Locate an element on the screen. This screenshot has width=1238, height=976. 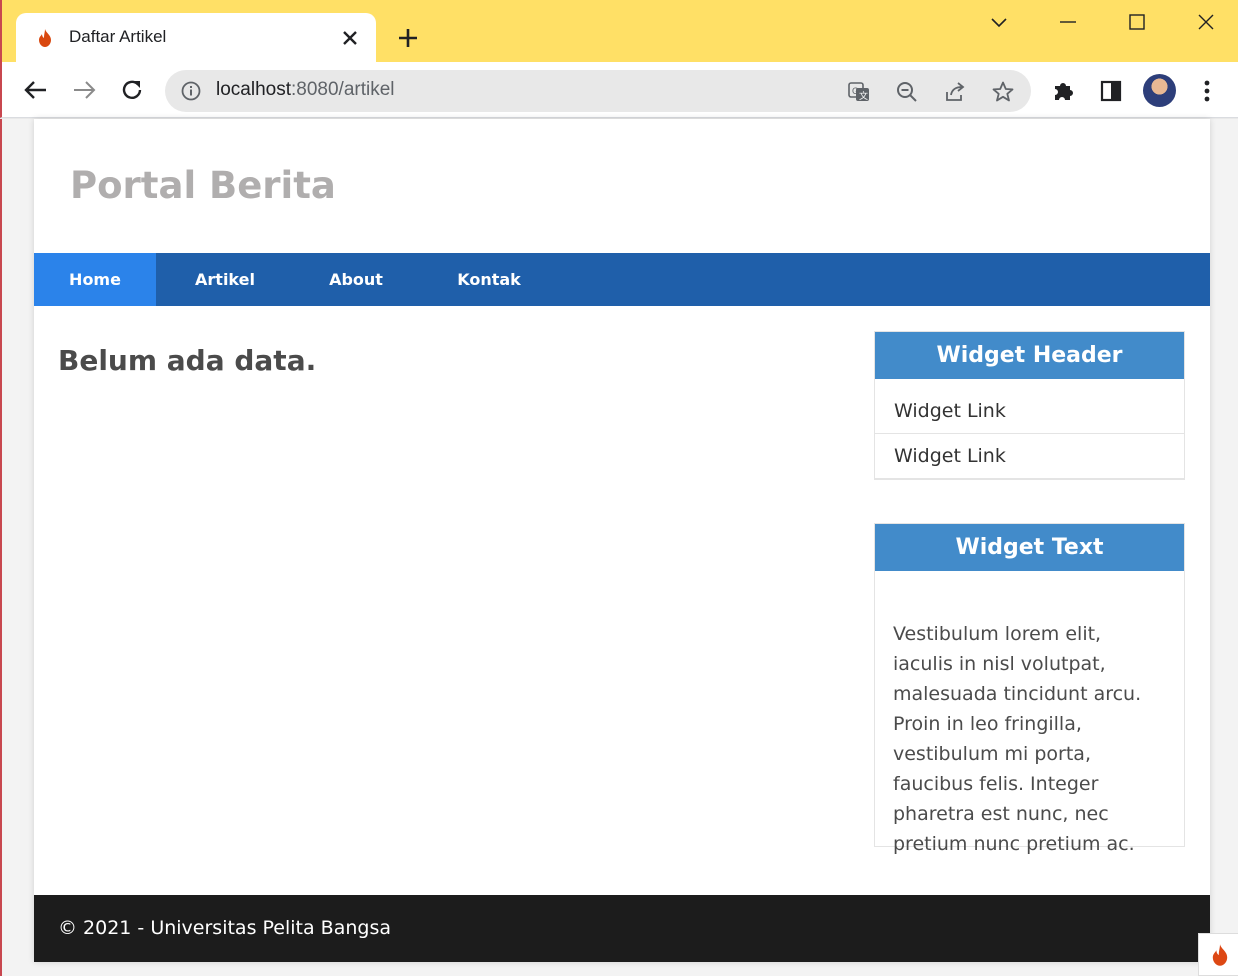
plus-icon is located at coordinates (408, 38).